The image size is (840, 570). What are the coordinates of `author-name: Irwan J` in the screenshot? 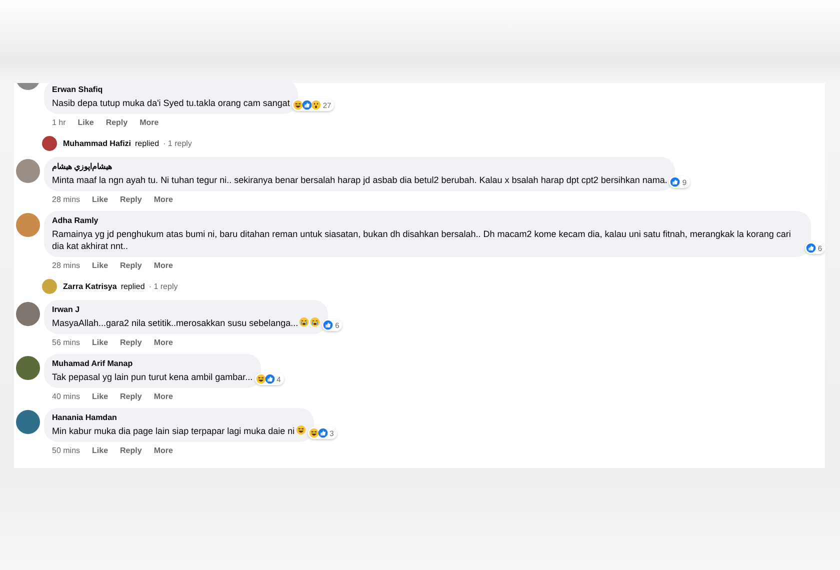 It's located at (186, 309).